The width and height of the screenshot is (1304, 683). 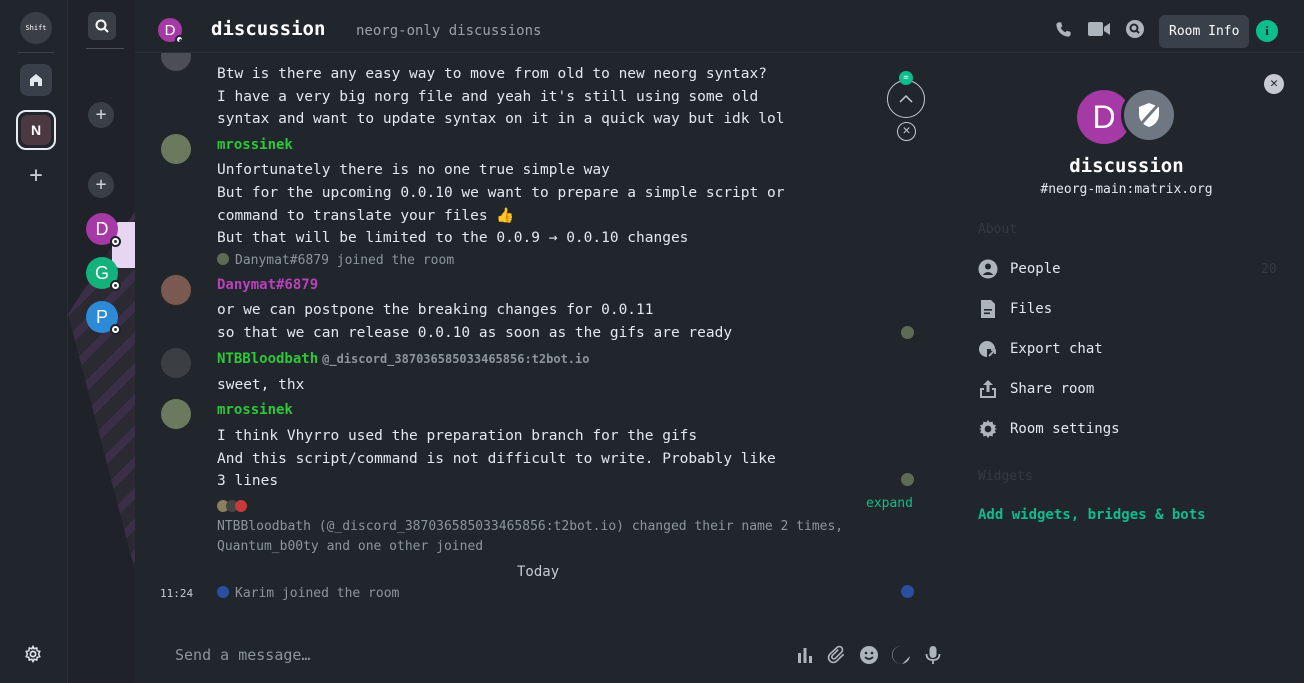 I want to click on paperclip-icon, so click(x=836, y=654).